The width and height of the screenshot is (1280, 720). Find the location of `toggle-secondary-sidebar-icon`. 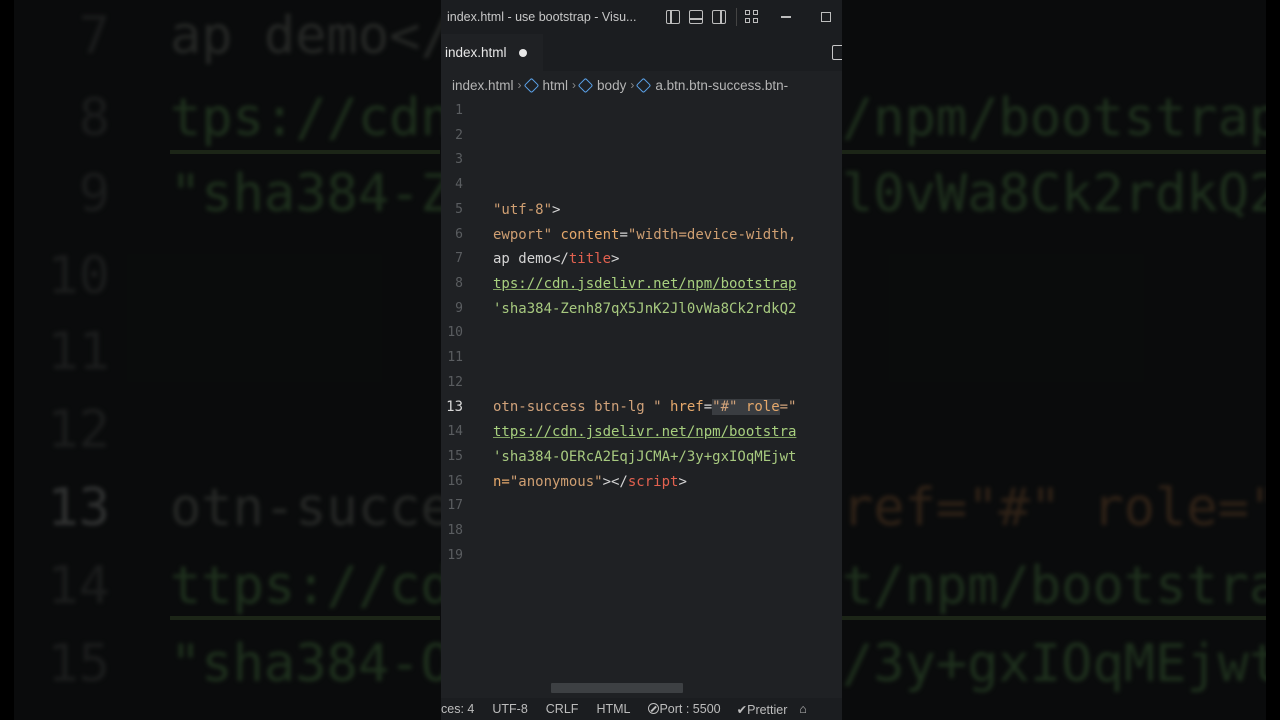

toggle-secondary-sidebar-icon is located at coordinates (719, 17).